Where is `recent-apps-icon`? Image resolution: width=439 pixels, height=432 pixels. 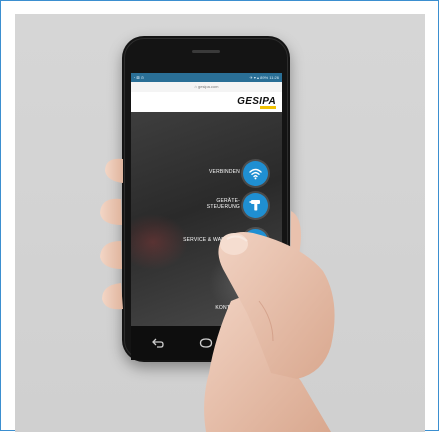
recent-apps-icon is located at coordinates (254, 343).